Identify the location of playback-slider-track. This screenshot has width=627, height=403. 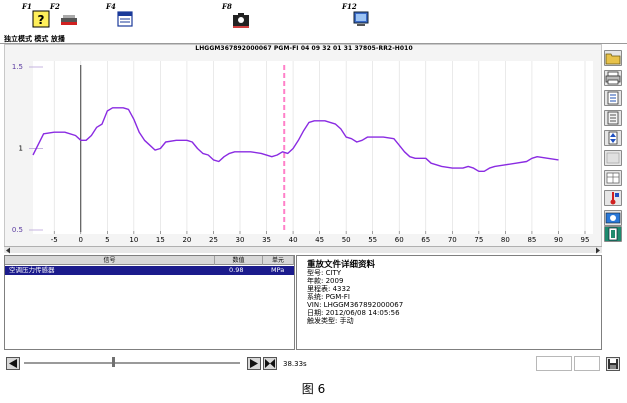
(132, 363).